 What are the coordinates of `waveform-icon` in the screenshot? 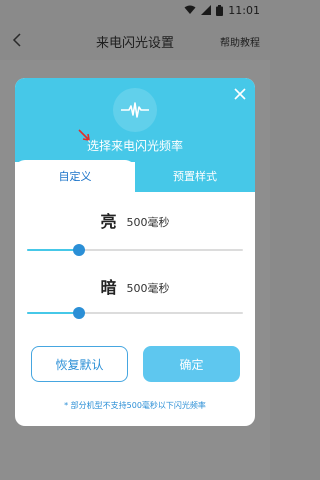 It's located at (135, 110).